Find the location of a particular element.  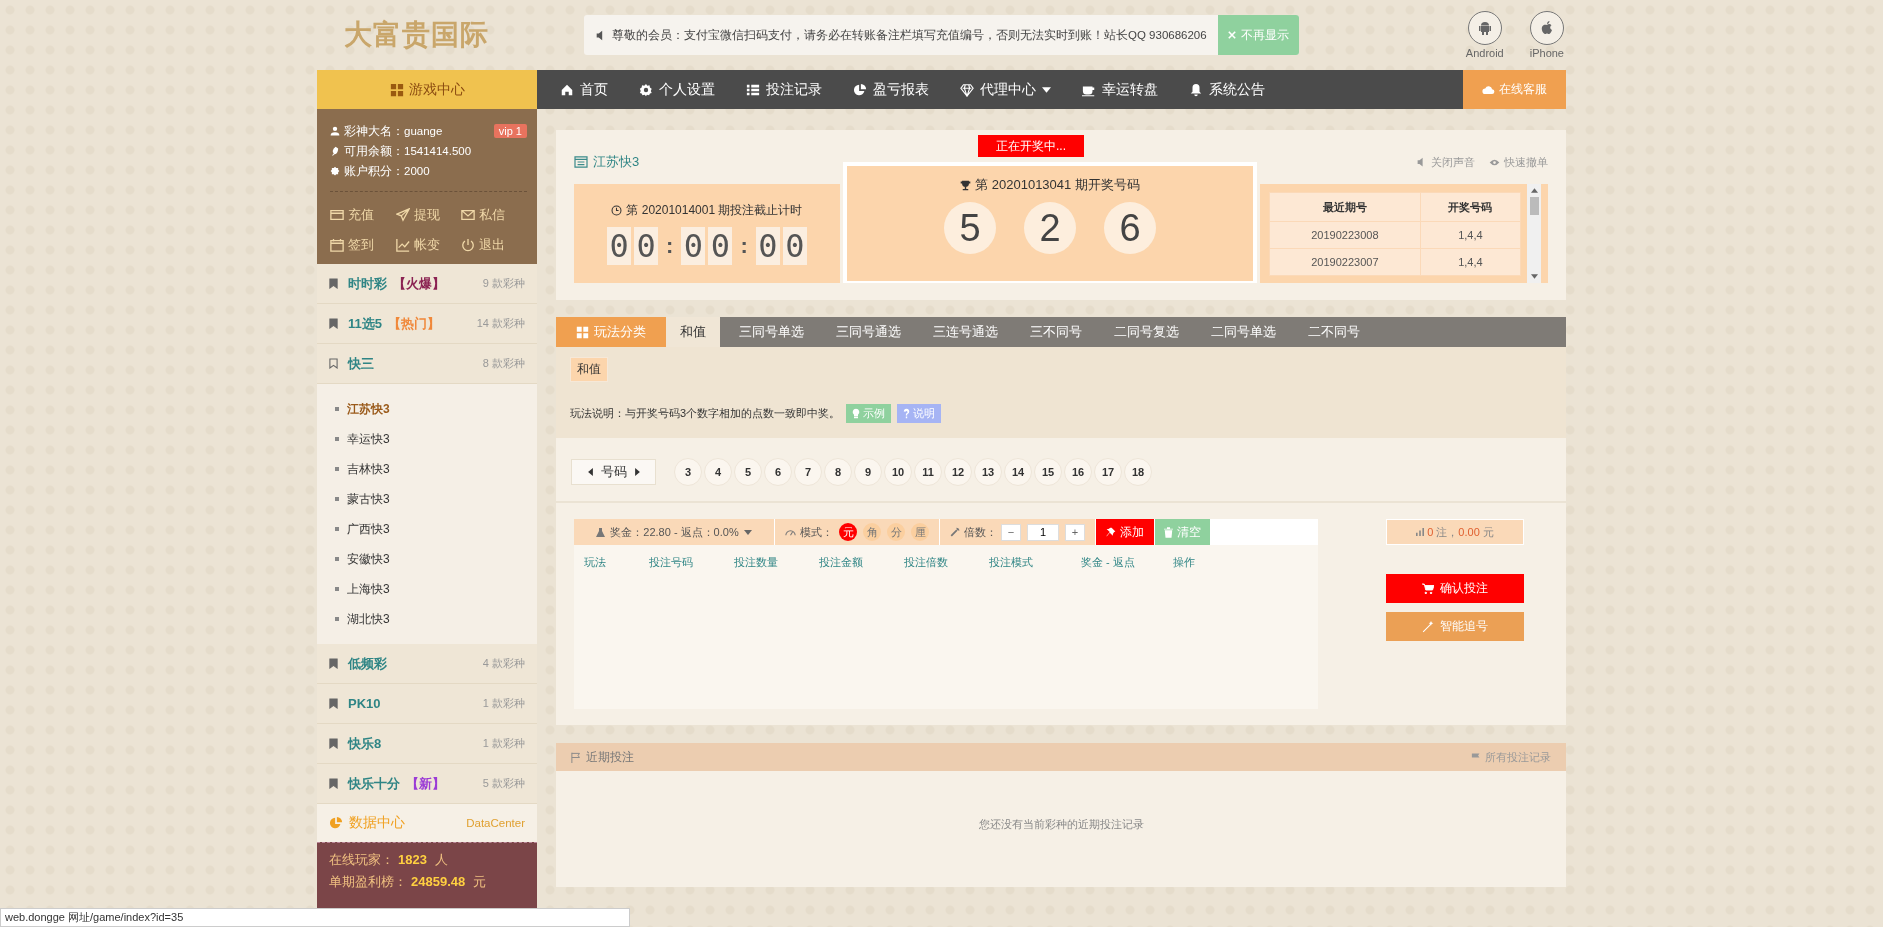

confirm-bet-button: 确认投注 is located at coordinates (1455, 588).